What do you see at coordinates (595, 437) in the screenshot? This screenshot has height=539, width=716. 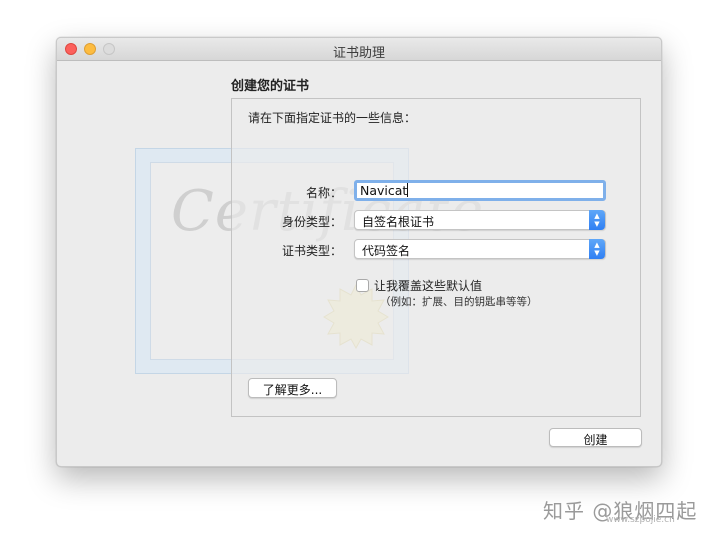 I see `create-button: 创建` at bounding box center [595, 437].